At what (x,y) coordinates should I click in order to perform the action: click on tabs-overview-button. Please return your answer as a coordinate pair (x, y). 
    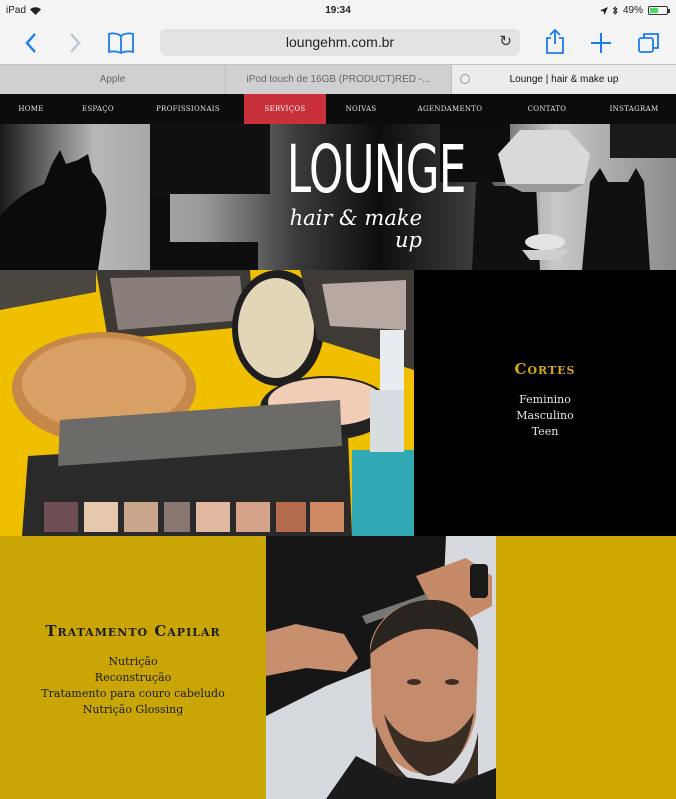
    Looking at the image, I should click on (649, 43).